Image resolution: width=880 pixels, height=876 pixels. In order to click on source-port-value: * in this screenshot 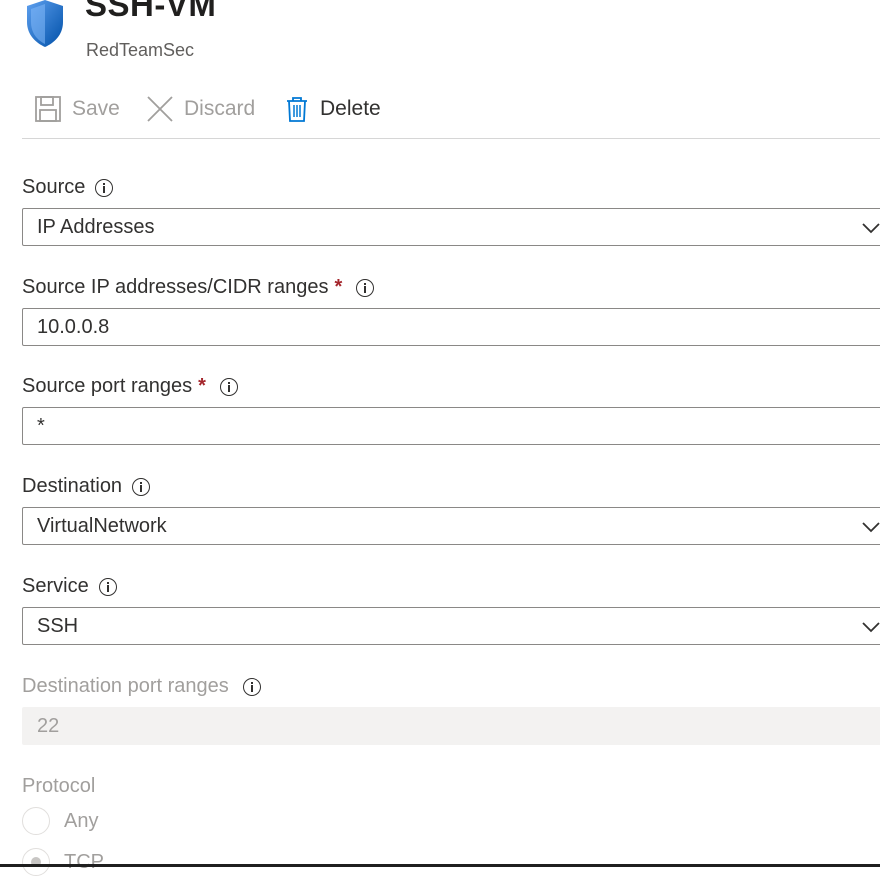, I will do `click(41, 425)`.